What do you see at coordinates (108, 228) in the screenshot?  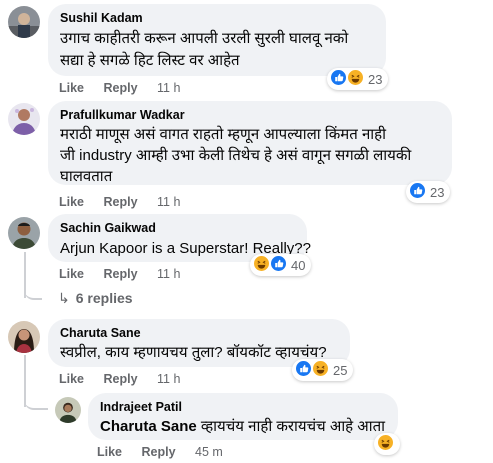 I see `comment-author: Sachin Gaikwad` at bounding box center [108, 228].